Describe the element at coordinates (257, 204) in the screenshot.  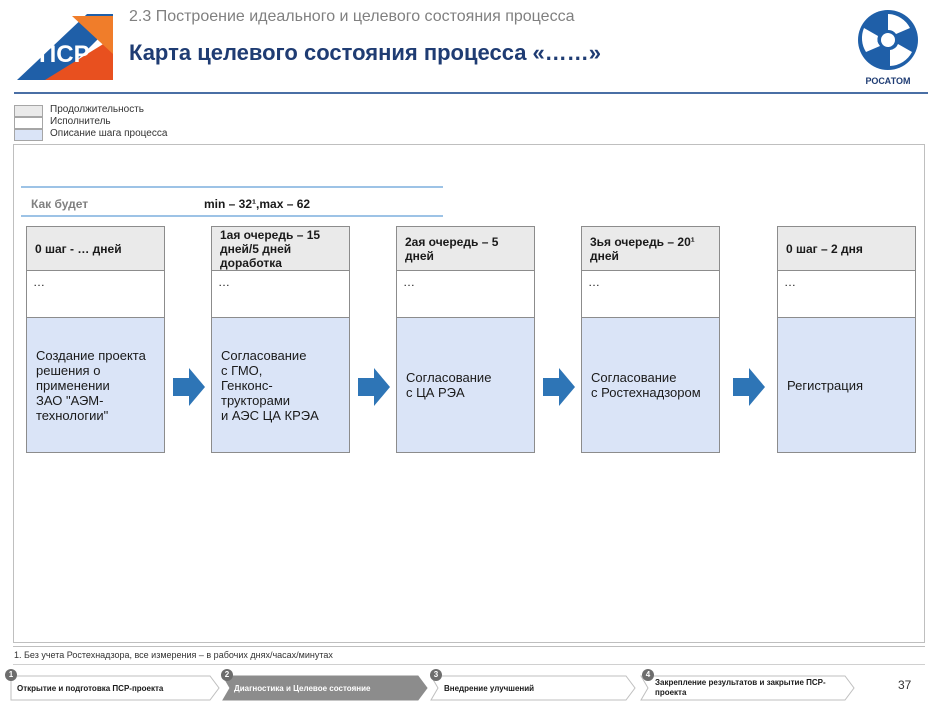
I see `timeline-value: min – 32¹,max – 62` at that location.